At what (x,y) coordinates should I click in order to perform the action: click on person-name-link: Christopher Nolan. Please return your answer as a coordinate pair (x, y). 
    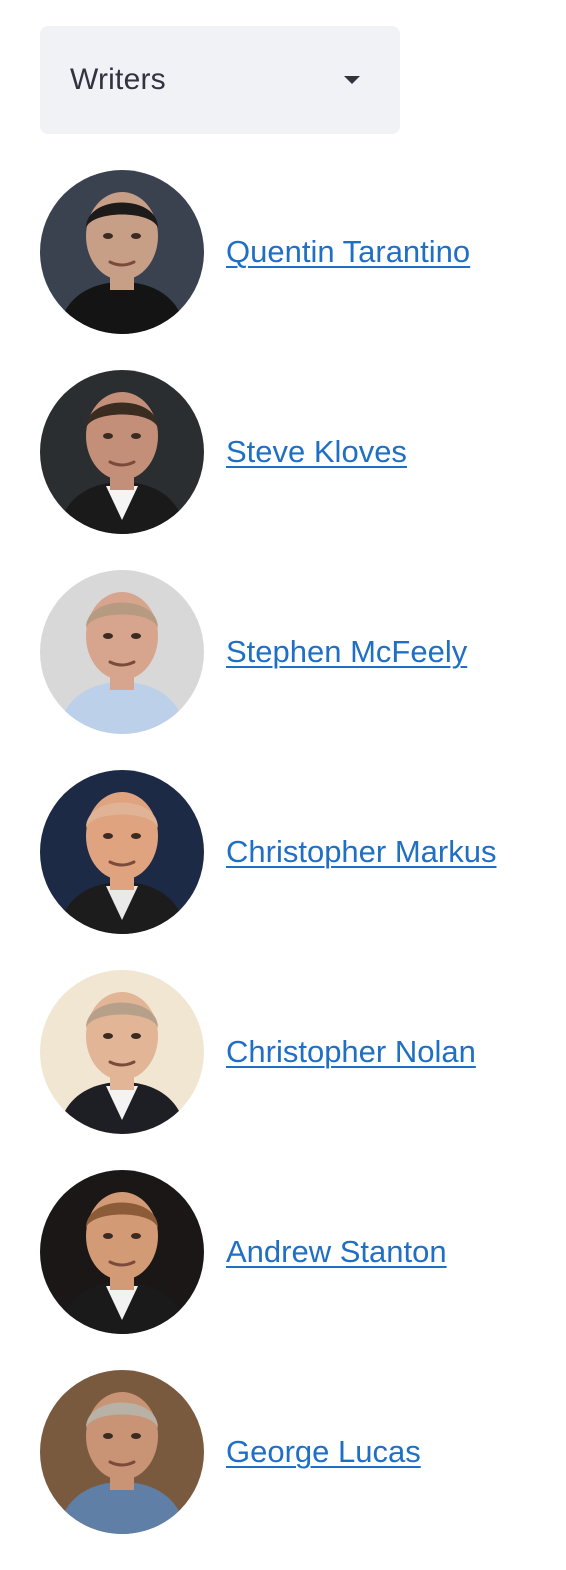
    Looking at the image, I should click on (351, 1052).